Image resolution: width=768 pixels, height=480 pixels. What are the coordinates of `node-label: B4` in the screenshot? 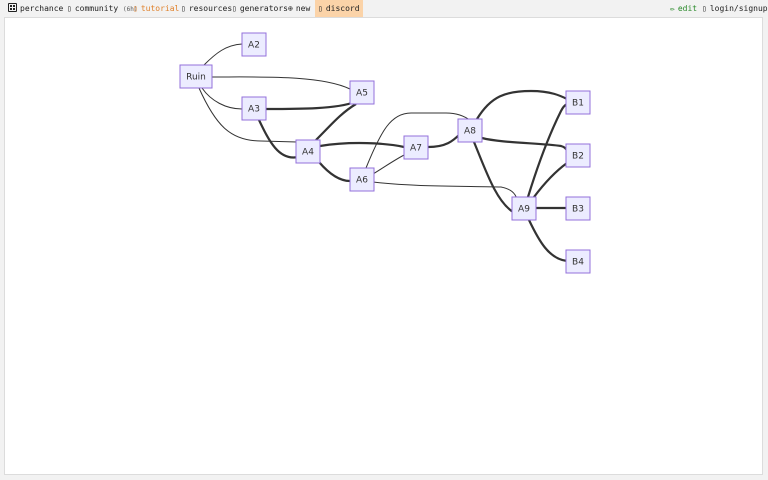 It's located at (578, 263).